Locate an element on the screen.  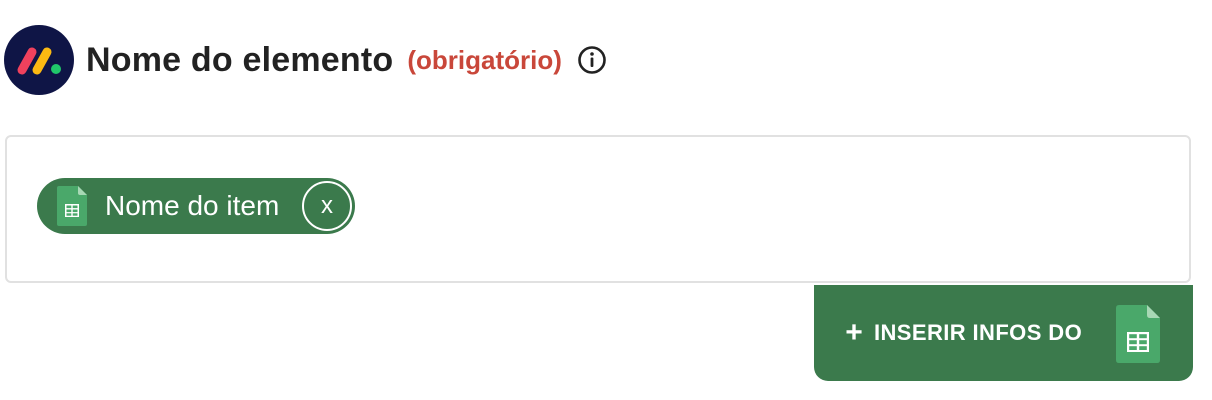
insert-sheet-info-button: + INSERIR INFOS DO is located at coordinates (1003, 333).